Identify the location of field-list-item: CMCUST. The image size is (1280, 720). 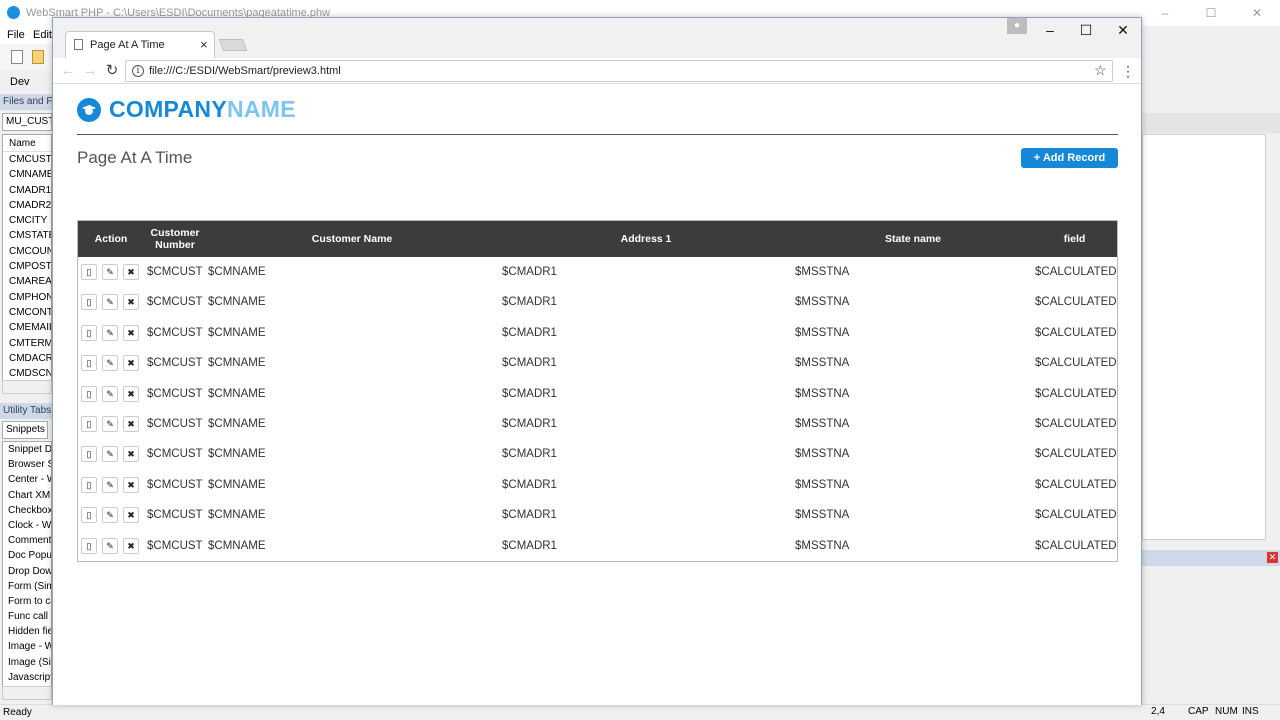
(27, 159).